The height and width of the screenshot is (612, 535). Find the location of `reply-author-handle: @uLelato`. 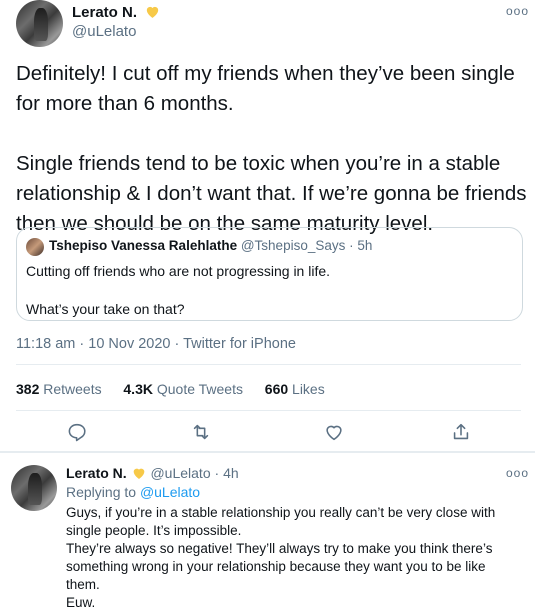

reply-author-handle: @uLelato is located at coordinates (180, 473).